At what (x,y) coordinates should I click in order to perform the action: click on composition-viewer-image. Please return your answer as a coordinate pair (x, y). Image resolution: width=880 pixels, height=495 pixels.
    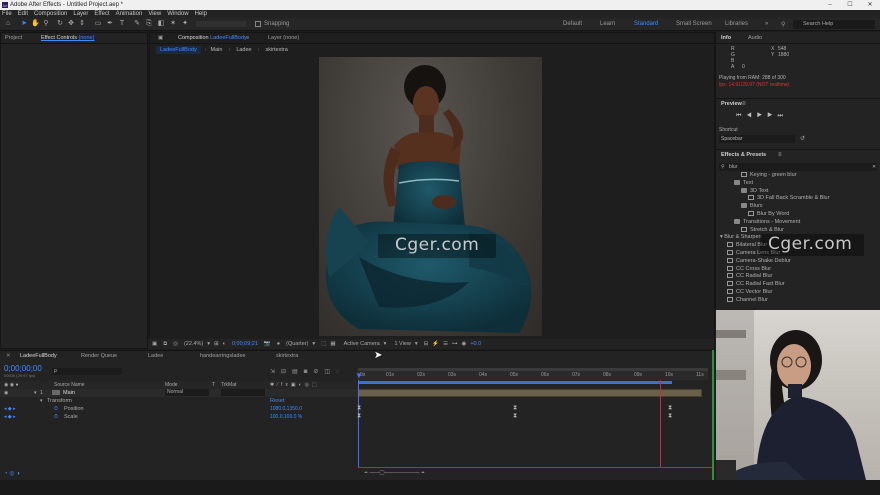
    Looking at the image, I should click on (430, 196).